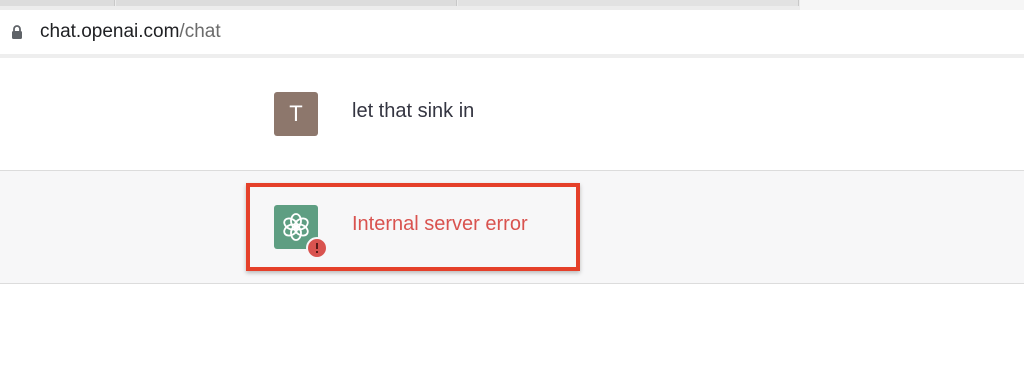 Image resolution: width=1024 pixels, height=380 pixels. What do you see at coordinates (110, 31) in the screenshot?
I see `url-host: chat.openai.com` at bounding box center [110, 31].